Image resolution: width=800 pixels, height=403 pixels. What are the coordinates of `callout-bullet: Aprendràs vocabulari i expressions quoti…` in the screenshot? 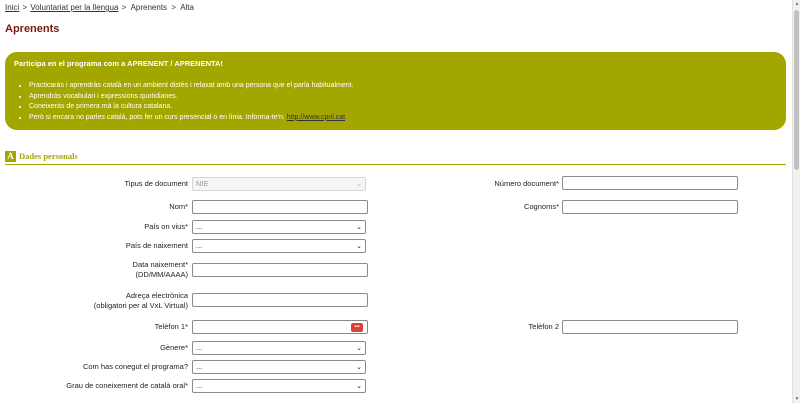 It's located at (403, 97).